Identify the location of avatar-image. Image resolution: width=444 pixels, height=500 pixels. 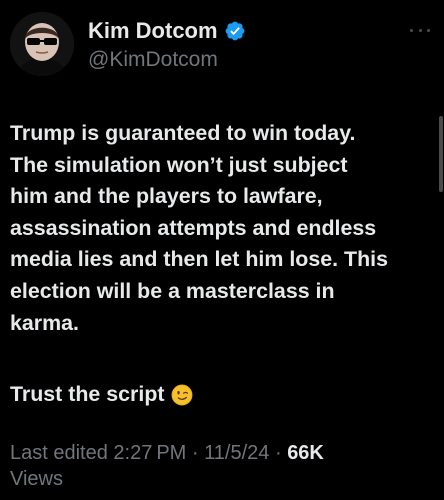
(42, 44).